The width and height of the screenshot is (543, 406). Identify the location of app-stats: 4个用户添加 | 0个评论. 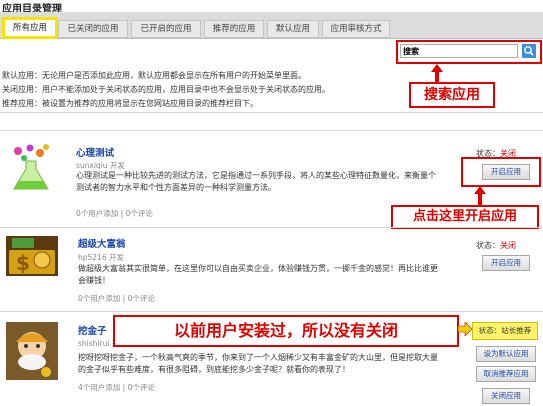
(116, 387).